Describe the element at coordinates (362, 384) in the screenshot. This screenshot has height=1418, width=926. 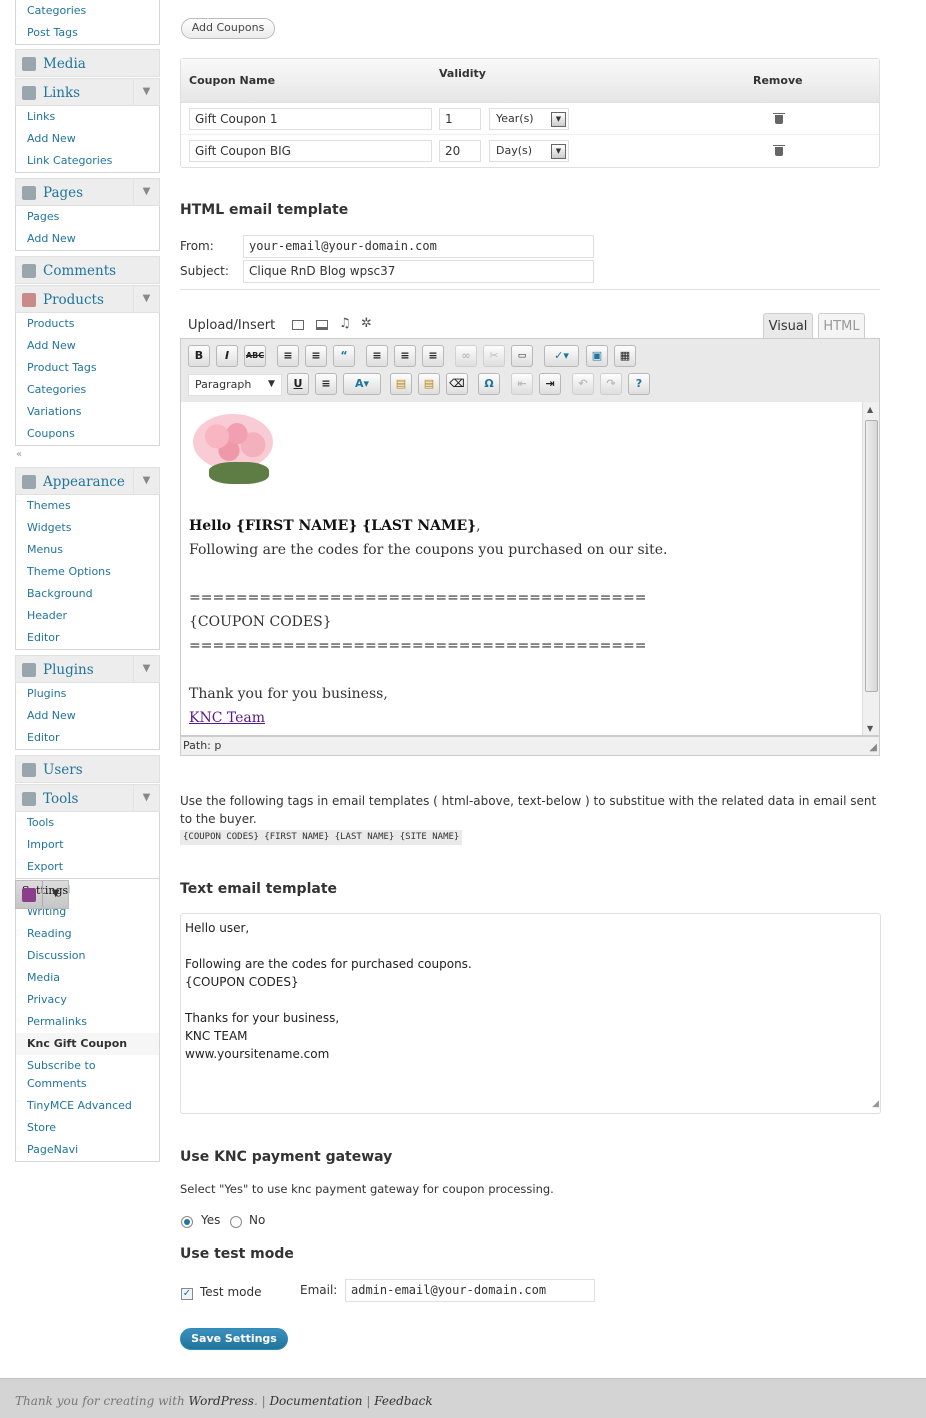
I see `text-color-button: A▾` at that location.